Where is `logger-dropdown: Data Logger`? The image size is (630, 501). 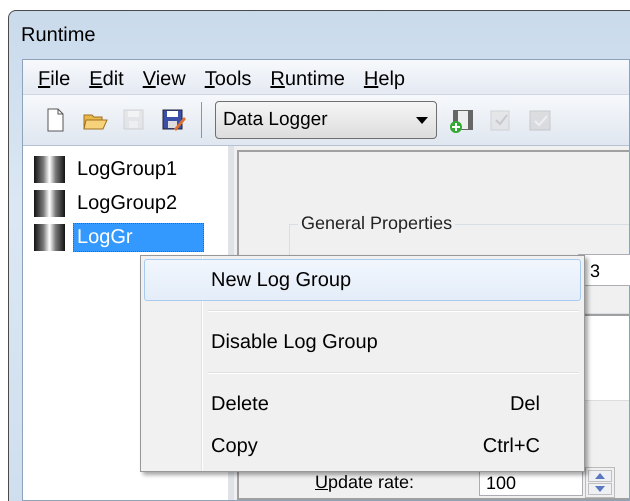 logger-dropdown: Data Logger is located at coordinates (326, 120).